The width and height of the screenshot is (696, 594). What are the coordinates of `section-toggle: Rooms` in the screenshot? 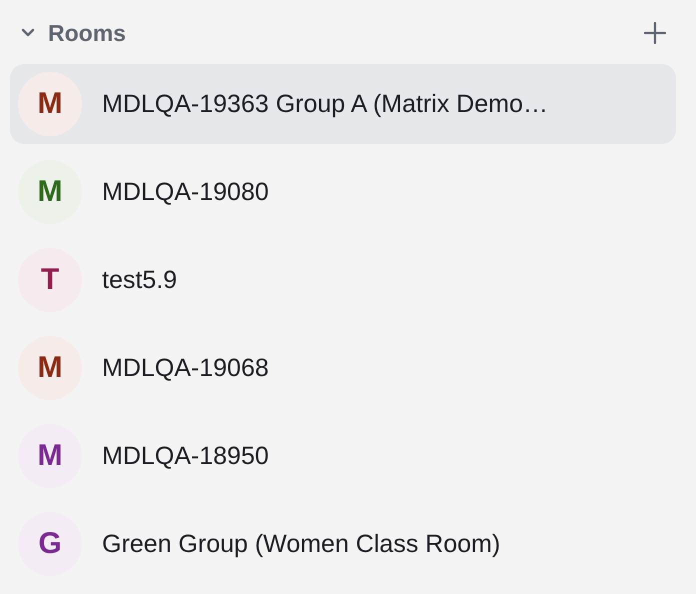 It's located at (73, 33).